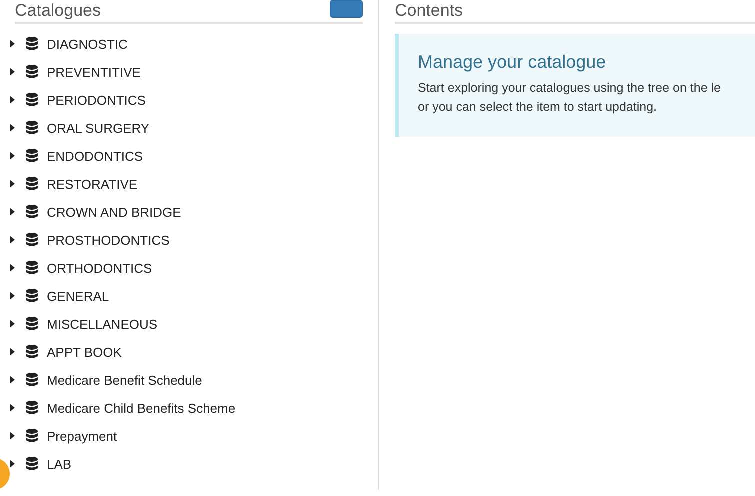 The width and height of the screenshot is (755, 496). I want to click on tree-item: DIAGNOSTIC, so click(87, 44).